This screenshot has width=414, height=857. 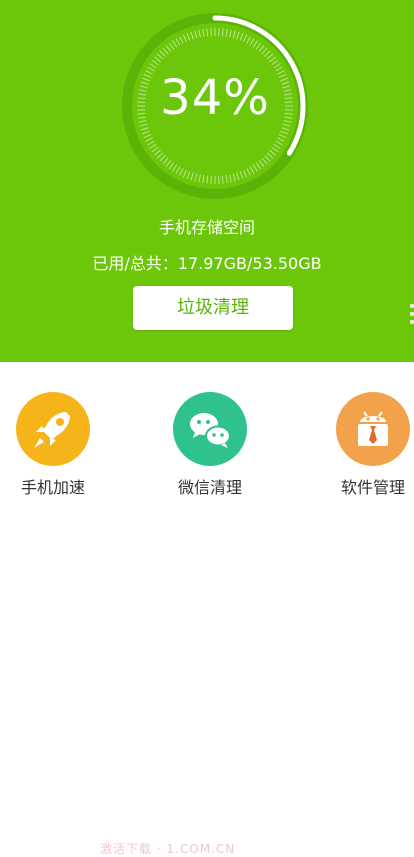 I want to click on tool-phone-boost: 手机加速, so click(x=54, y=445).